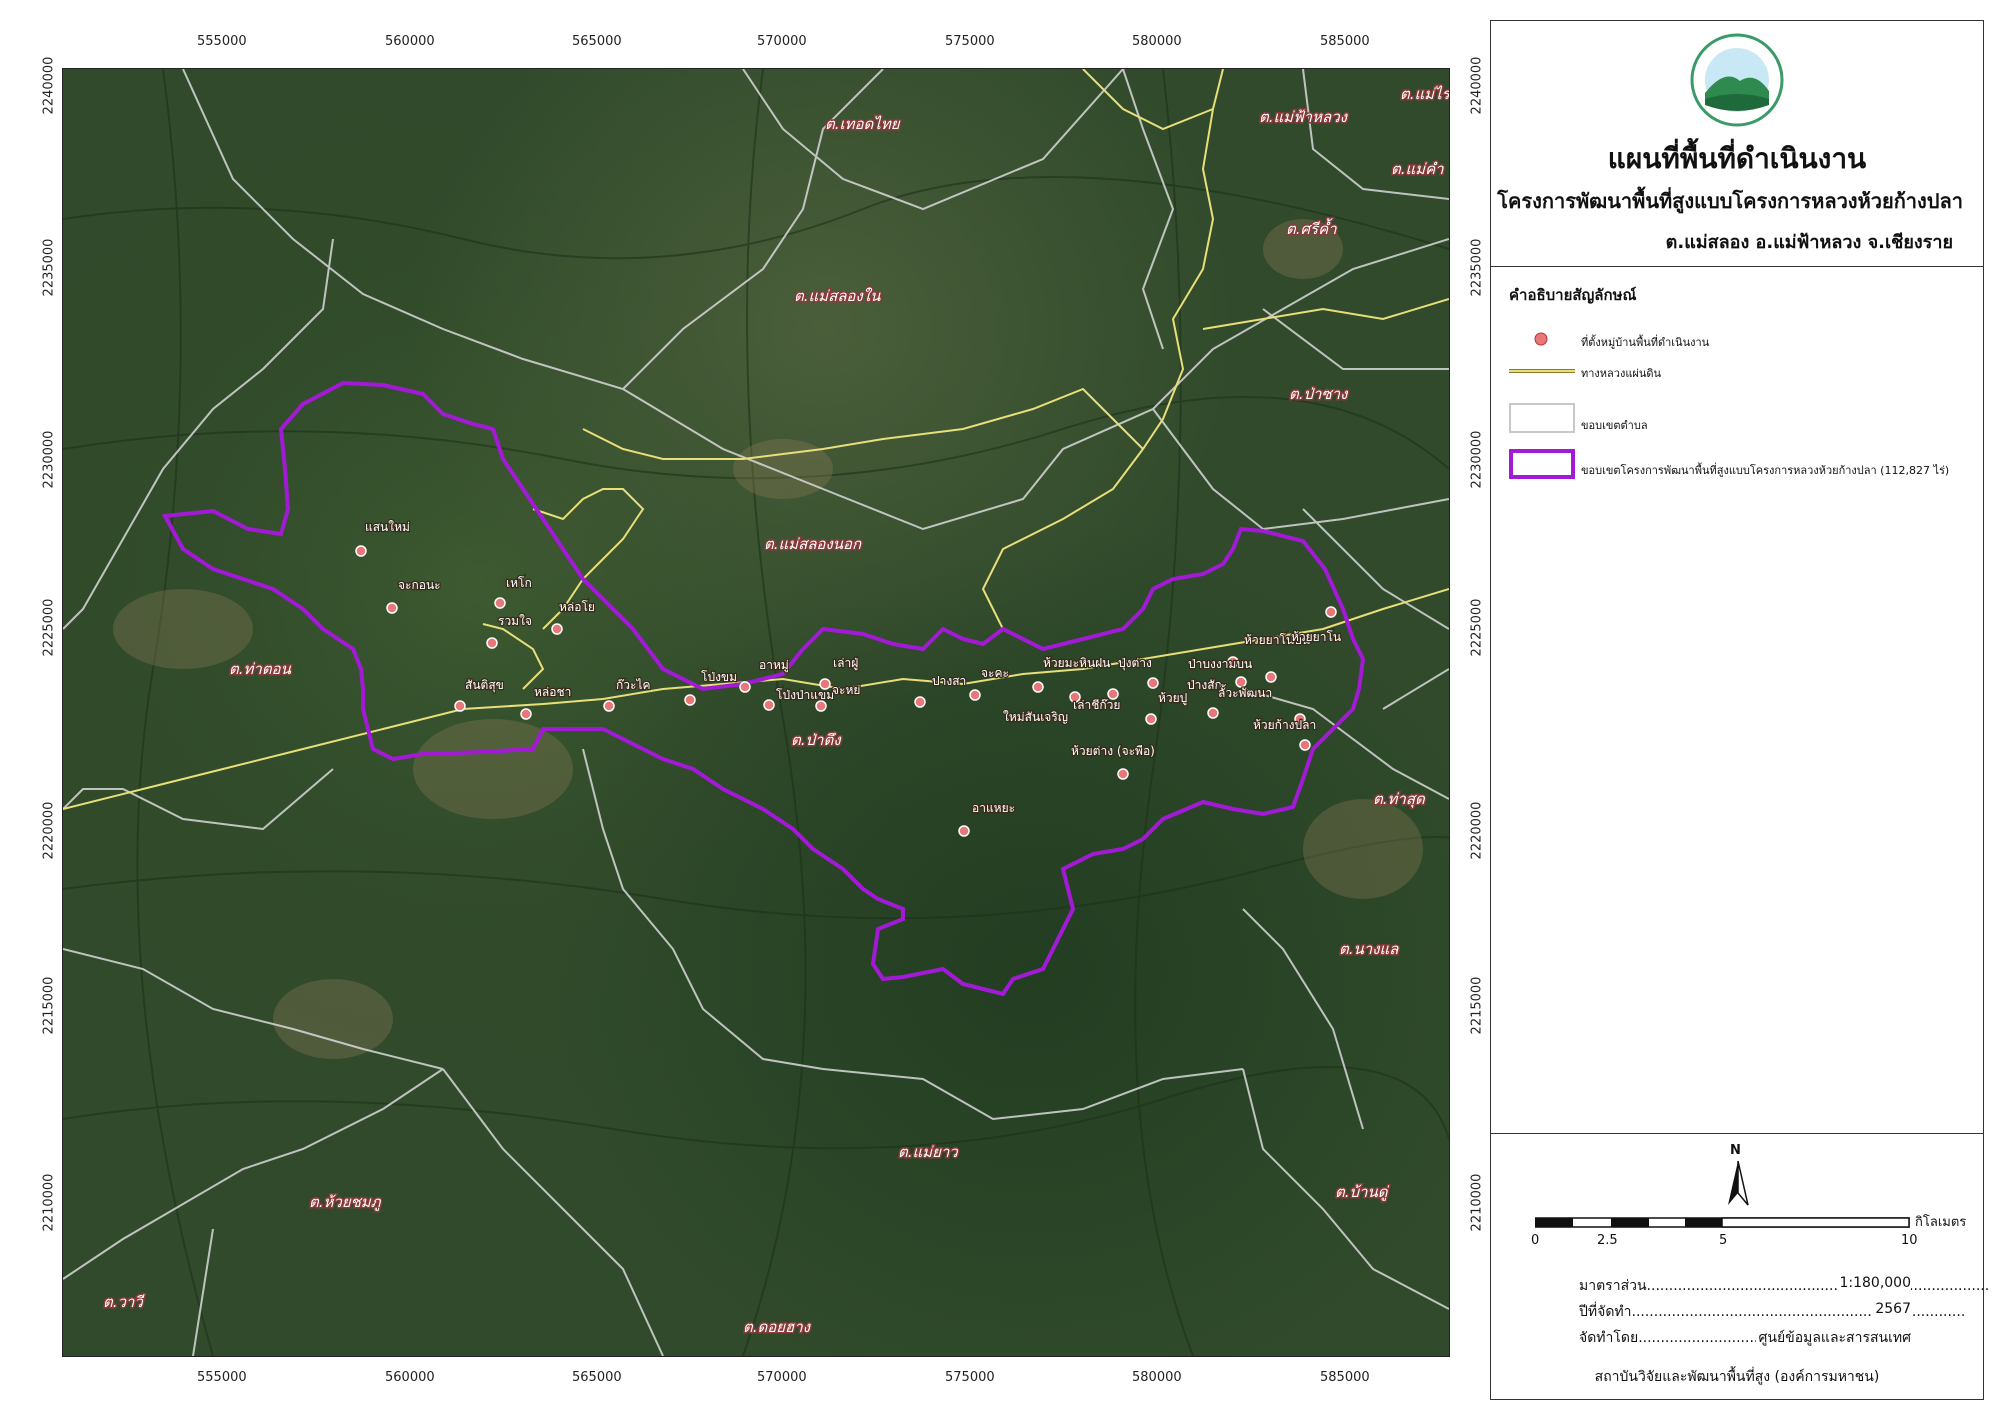  What do you see at coordinates (805, 695) in the screenshot?
I see `village-label: โป่งป่าแขม` at bounding box center [805, 695].